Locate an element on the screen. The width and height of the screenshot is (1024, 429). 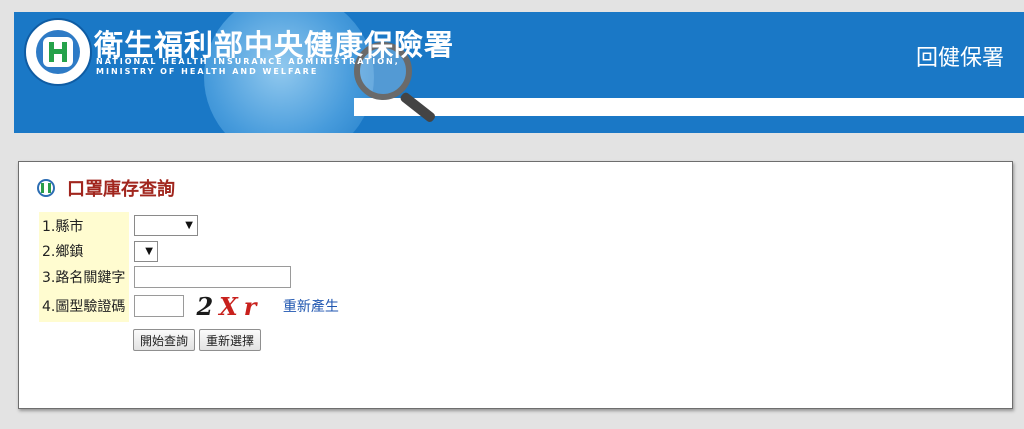
town-label: 2.鄉鎮 is located at coordinates (84, 251).